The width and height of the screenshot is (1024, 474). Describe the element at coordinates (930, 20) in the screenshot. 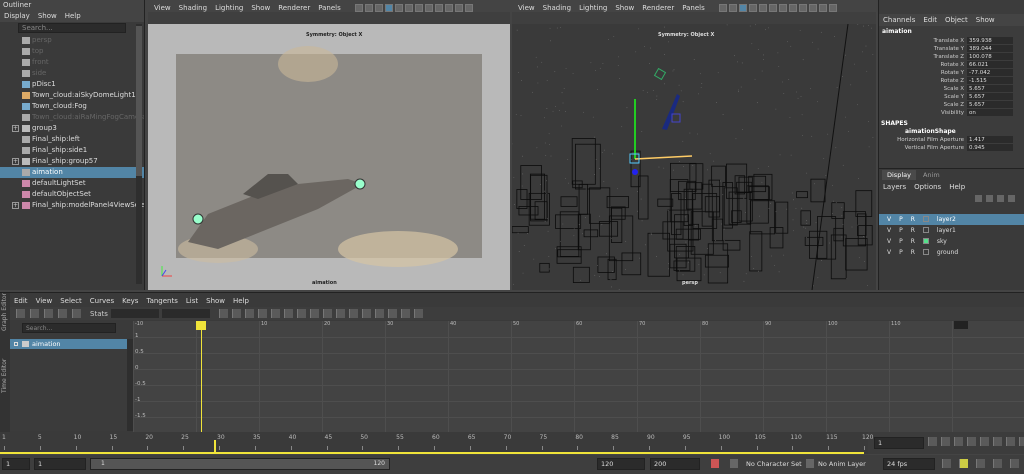

I see `channel-box-menu-edit: Edit` at that location.